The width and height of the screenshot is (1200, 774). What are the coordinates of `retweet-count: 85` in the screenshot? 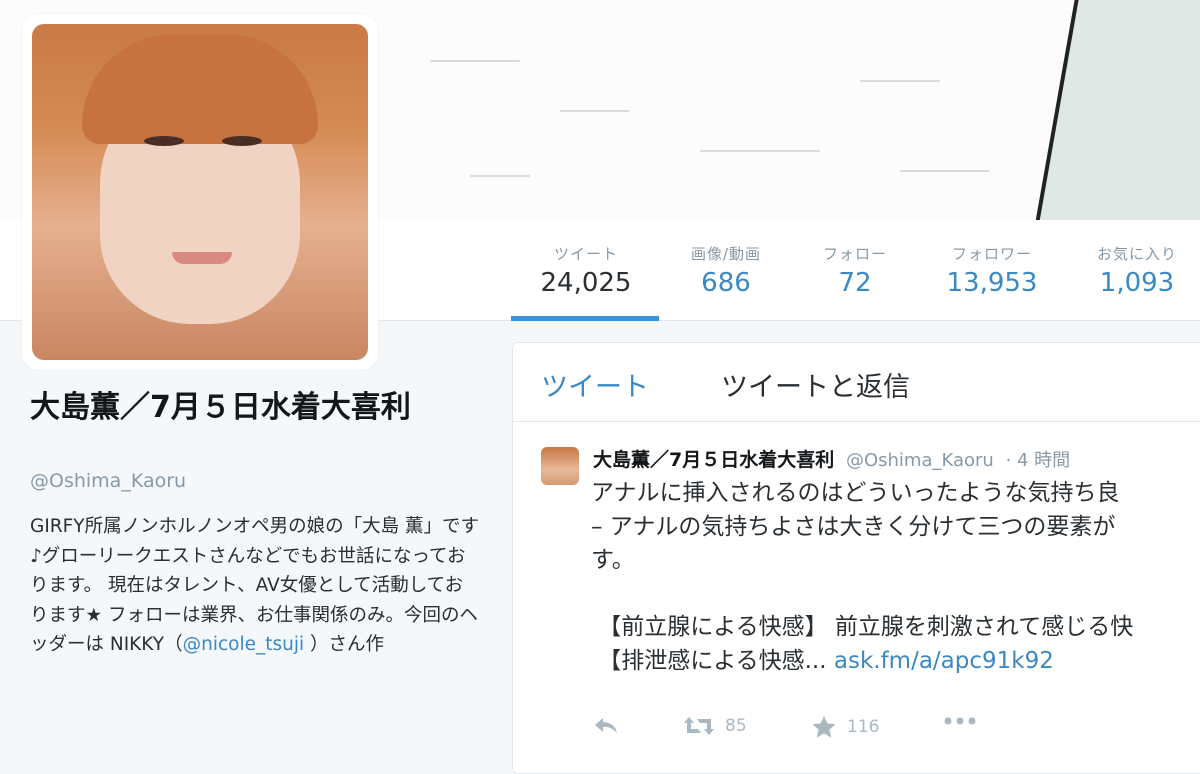 It's located at (736, 726).